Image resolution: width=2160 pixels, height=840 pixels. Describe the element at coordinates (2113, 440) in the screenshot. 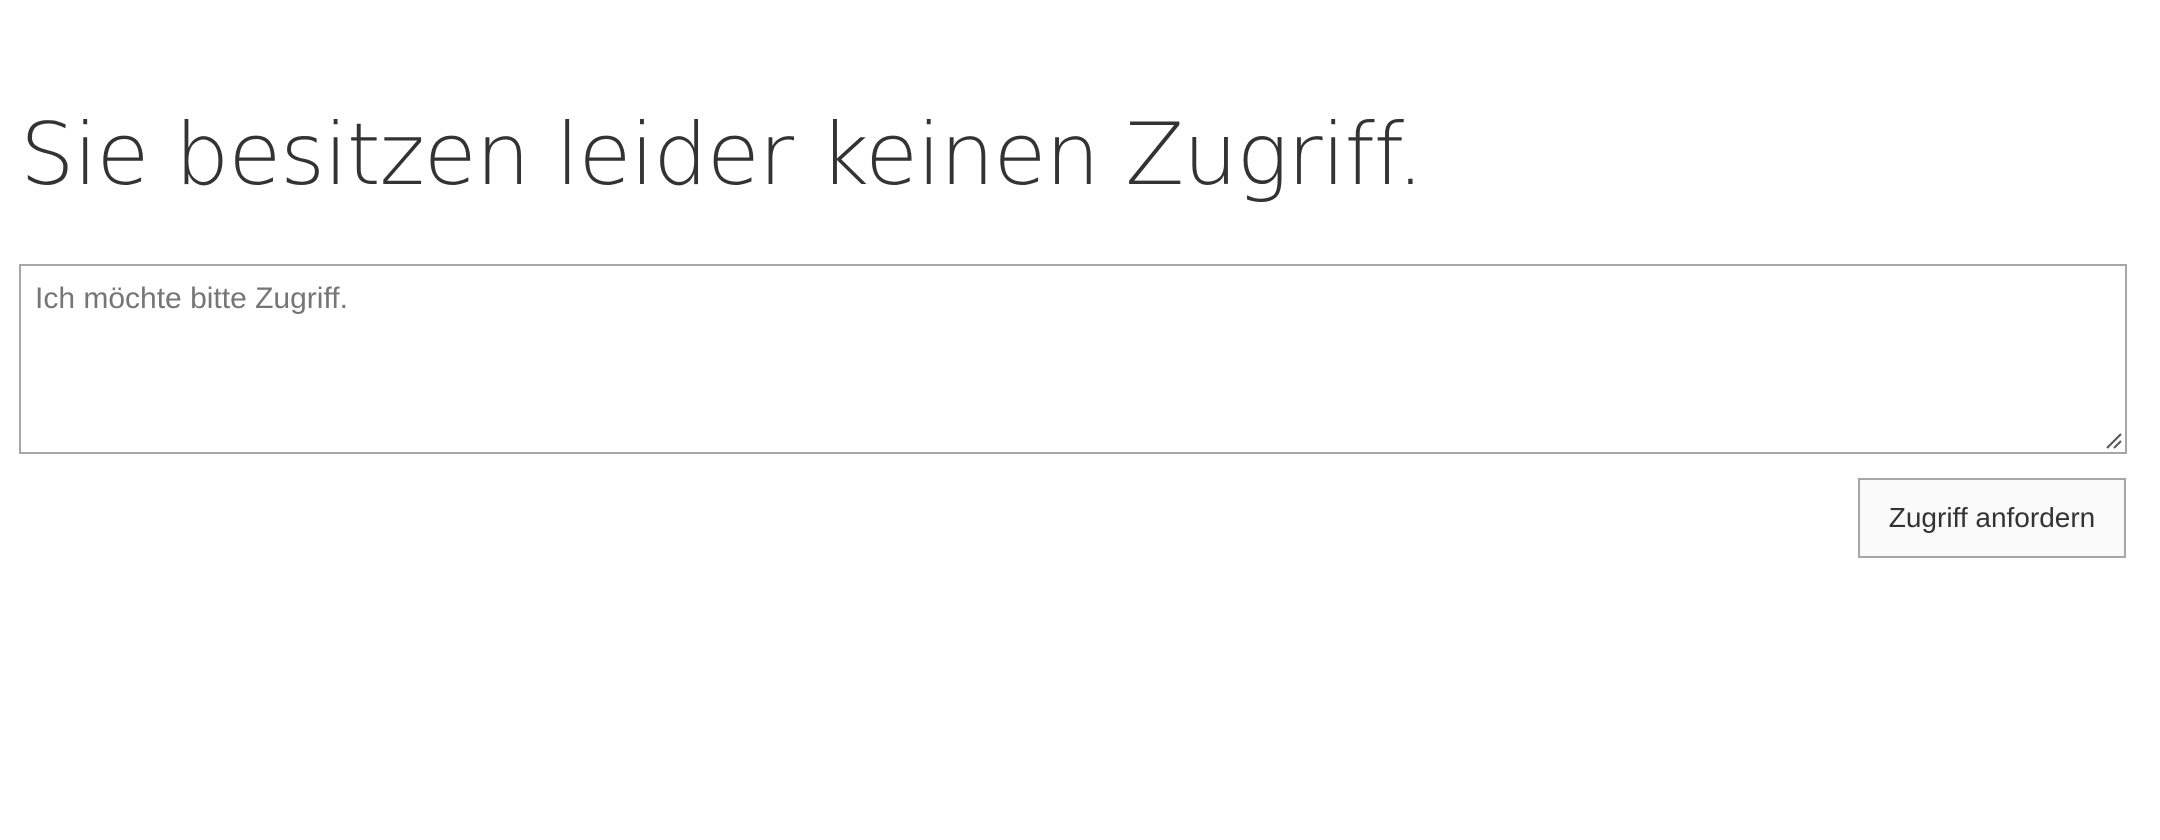

I see `resize-handle-icon` at that location.